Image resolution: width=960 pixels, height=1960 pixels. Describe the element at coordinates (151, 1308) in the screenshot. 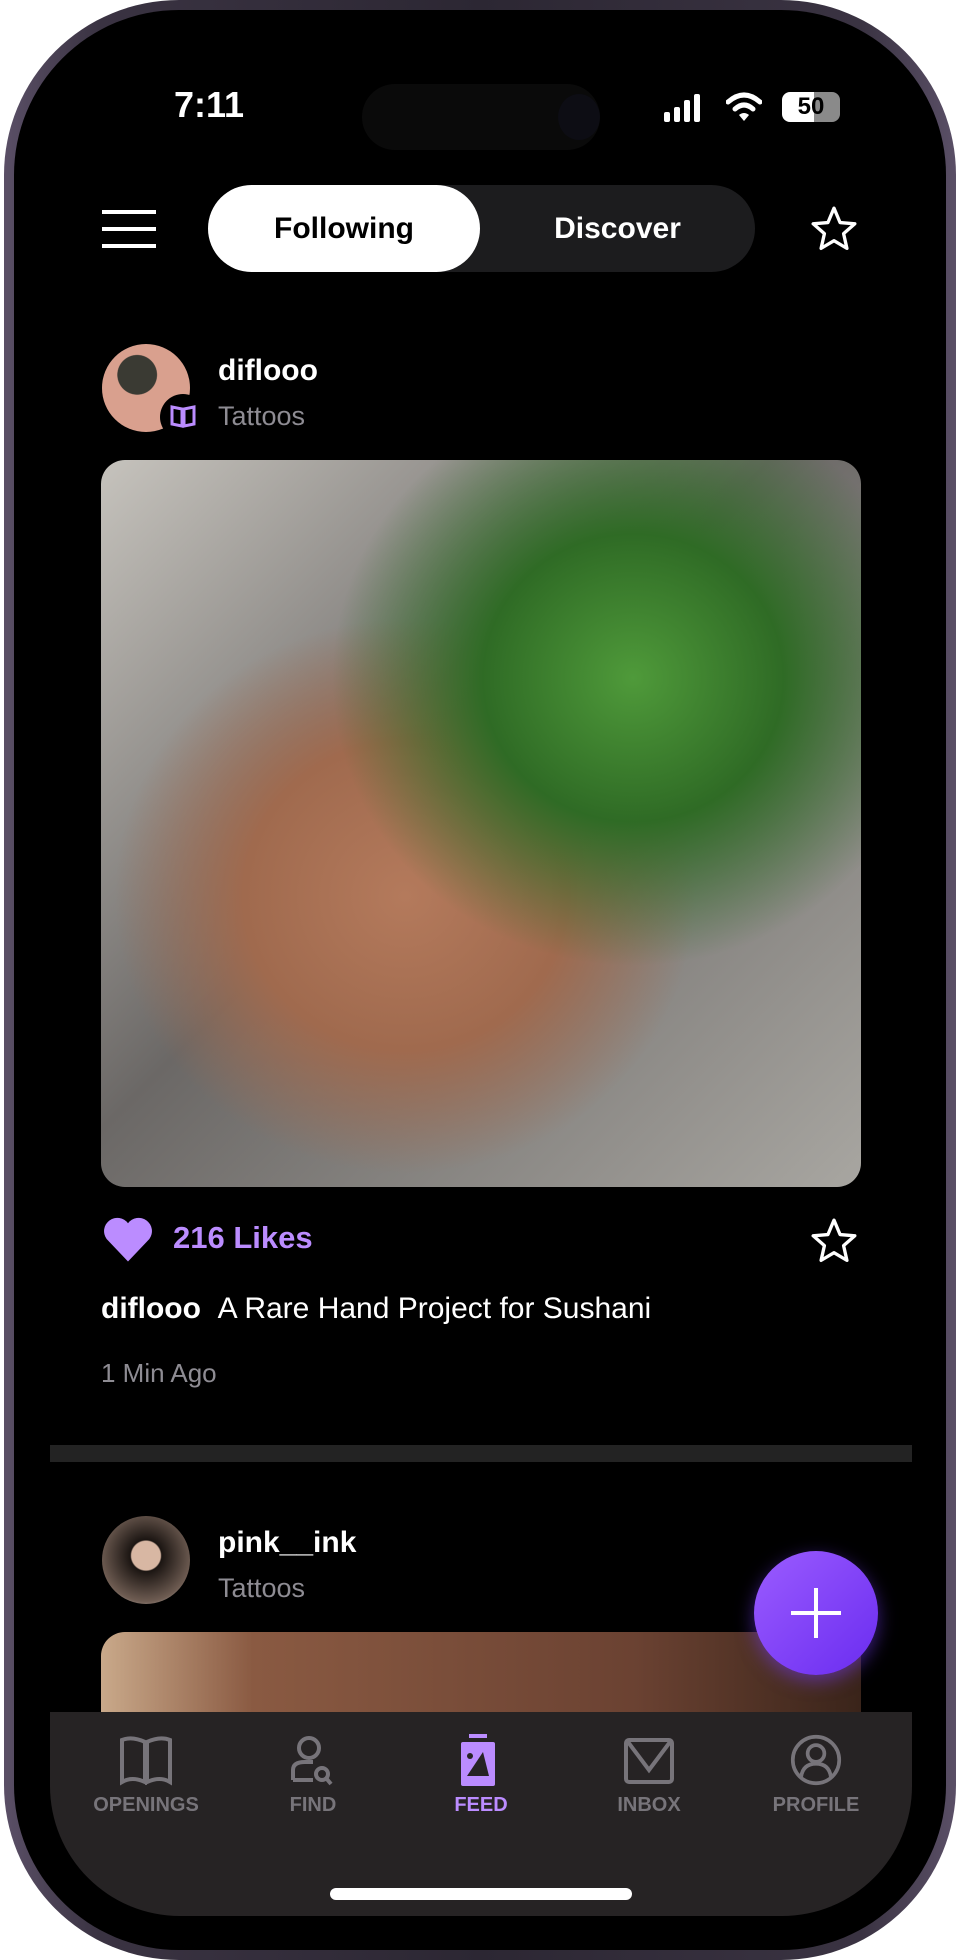

I see `caption-username: diflooo` at that location.